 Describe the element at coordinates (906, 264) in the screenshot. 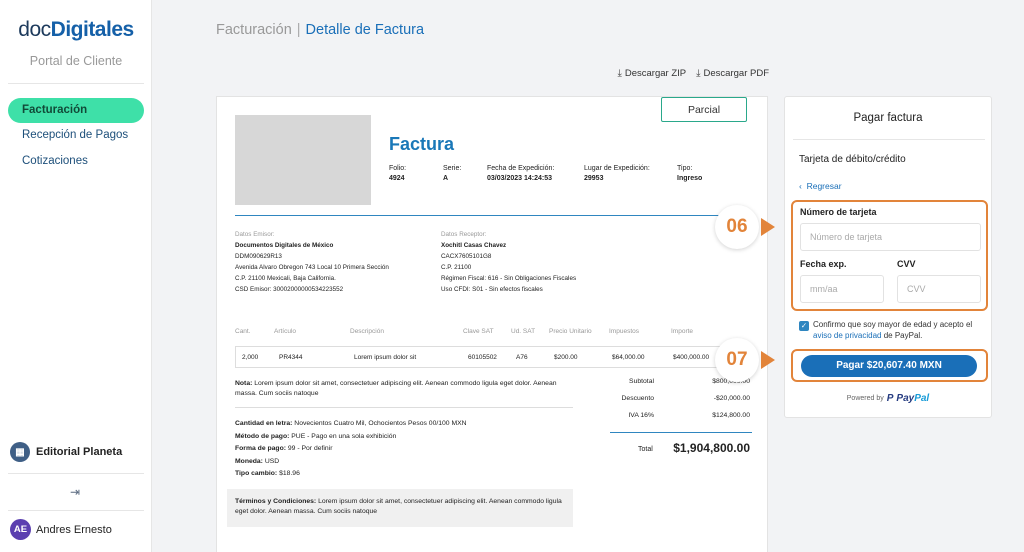

I see `cvv-label: CVV` at that location.